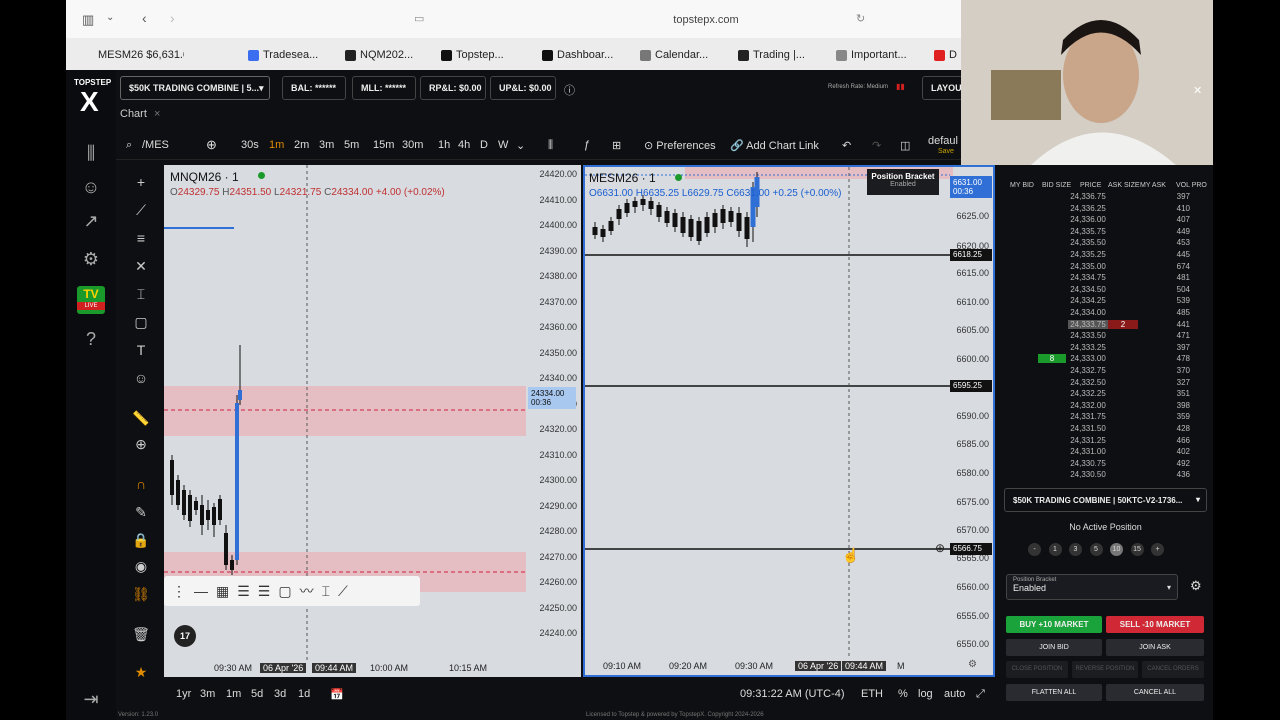 This screenshot has height=720, width=1280. I want to click on ladder-price: 24,335.00, so click(1088, 266).